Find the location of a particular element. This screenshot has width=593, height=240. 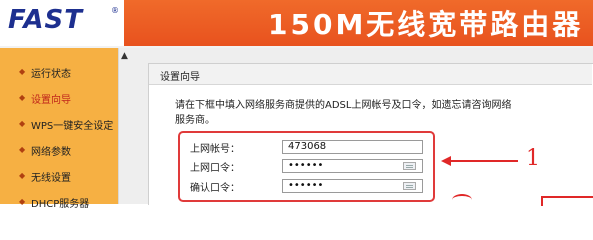

registered-mark: ® is located at coordinates (115, 10).